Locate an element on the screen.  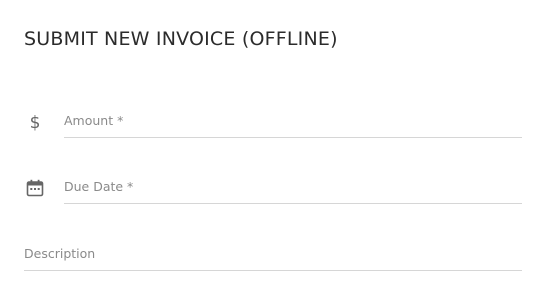
dollar-icon: $ is located at coordinates (35, 122).